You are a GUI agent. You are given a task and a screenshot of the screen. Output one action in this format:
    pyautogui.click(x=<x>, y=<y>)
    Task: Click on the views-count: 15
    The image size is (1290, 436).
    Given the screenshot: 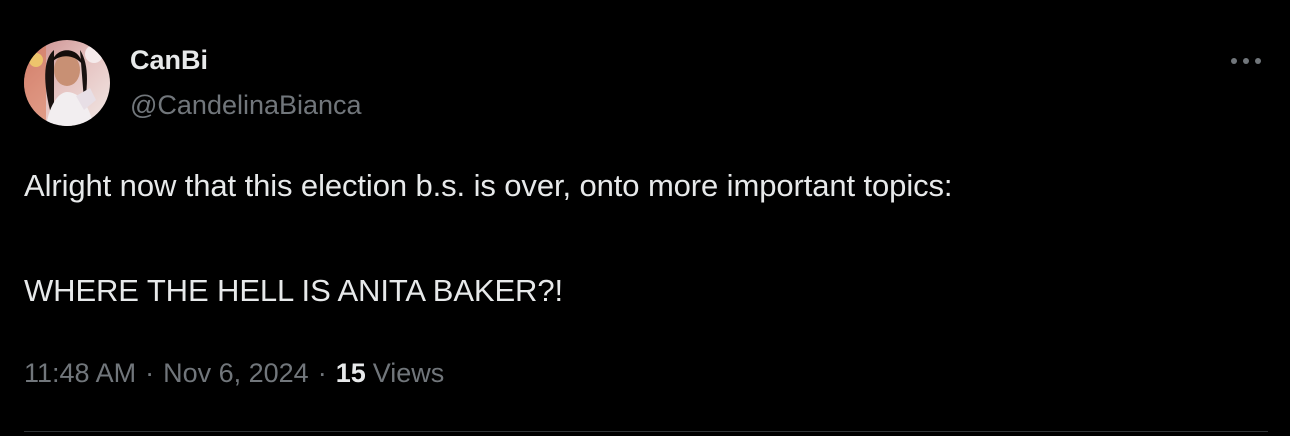 What is the action you would take?
    pyautogui.click(x=350, y=373)
    